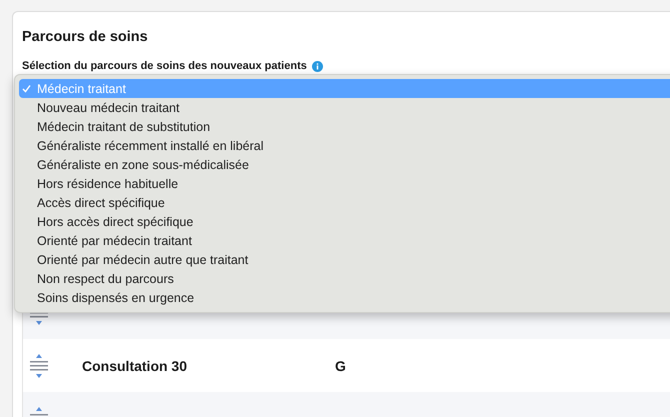  What do you see at coordinates (344, 164) in the screenshot?
I see `menu-option: Généraliste en zone sous-médicalisée` at bounding box center [344, 164].